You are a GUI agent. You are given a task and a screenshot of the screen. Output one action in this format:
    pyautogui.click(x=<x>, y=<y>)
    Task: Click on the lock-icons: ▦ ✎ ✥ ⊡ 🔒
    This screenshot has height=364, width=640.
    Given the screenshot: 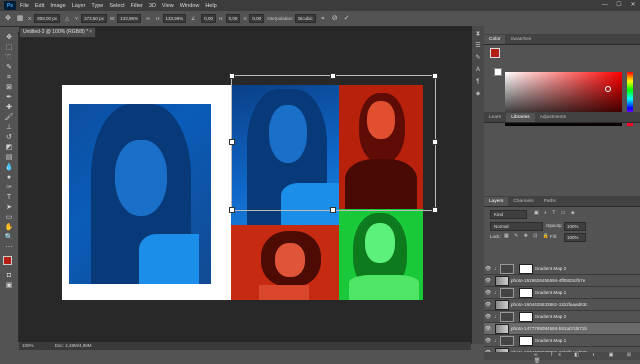 What is the action you would take?
    pyautogui.click(x=527, y=236)
    